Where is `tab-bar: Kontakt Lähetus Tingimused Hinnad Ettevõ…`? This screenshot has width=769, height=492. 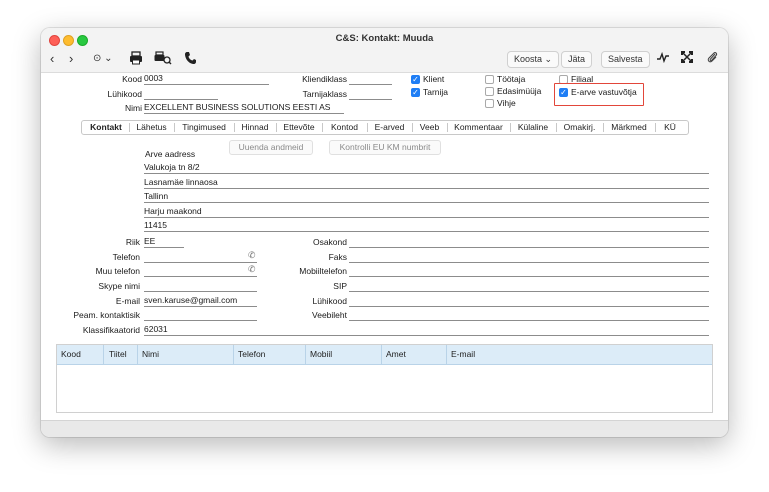
tab-bar: Kontakt Lähetus Tingimused Hinnad Ettevõ… is located at coordinates (385, 127).